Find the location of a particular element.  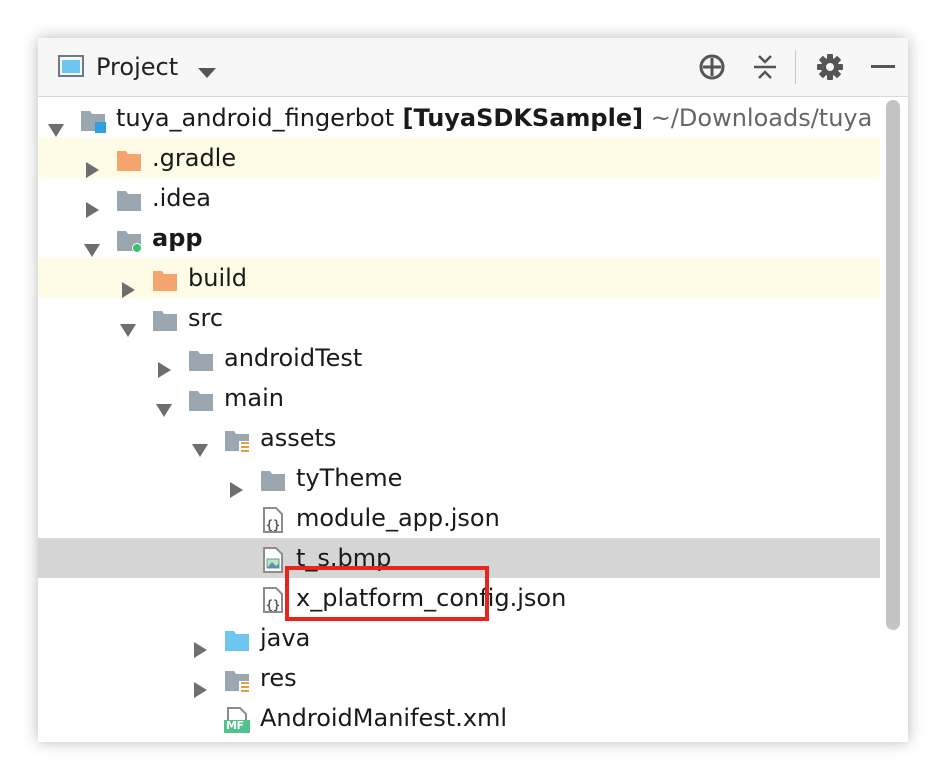

project-toolbar: Project is located at coordinates (473, 67).